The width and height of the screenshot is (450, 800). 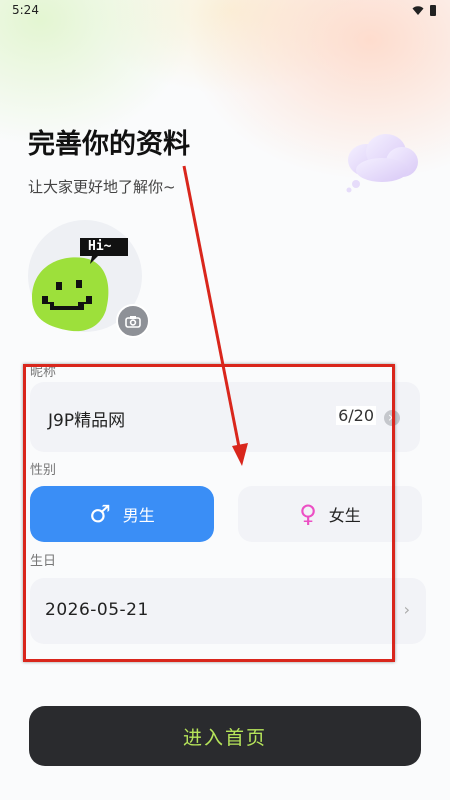 What do you see at coordinates (43, 470) in the screenshot?
I see `gender-label: 性别` at bounding box center [43, 470].